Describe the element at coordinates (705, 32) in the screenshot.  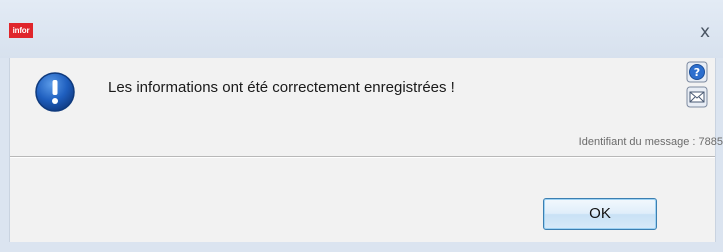
I see `close-button: x` at that location.